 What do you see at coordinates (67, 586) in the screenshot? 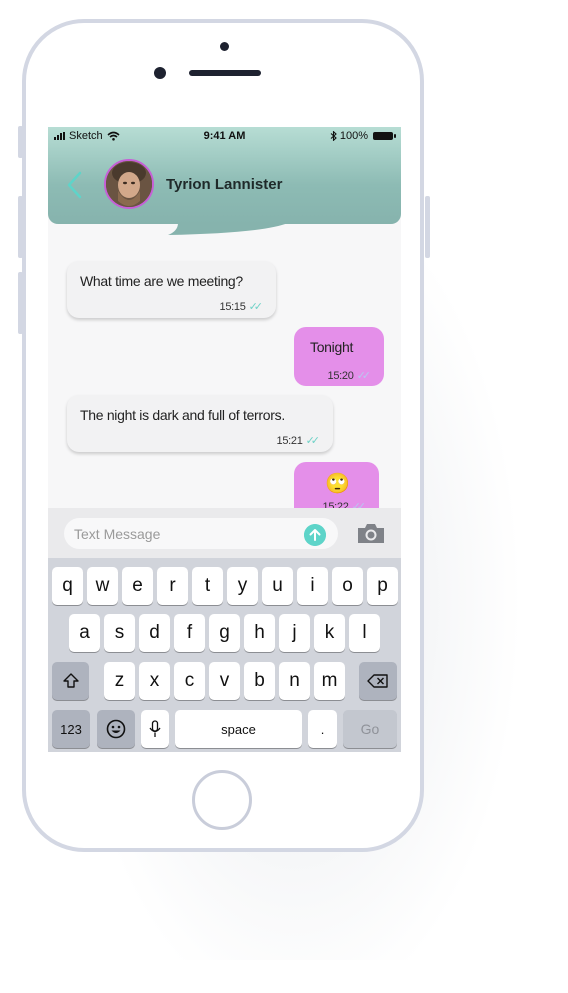
I see `key-q: q` at bounding box center [67, 586].